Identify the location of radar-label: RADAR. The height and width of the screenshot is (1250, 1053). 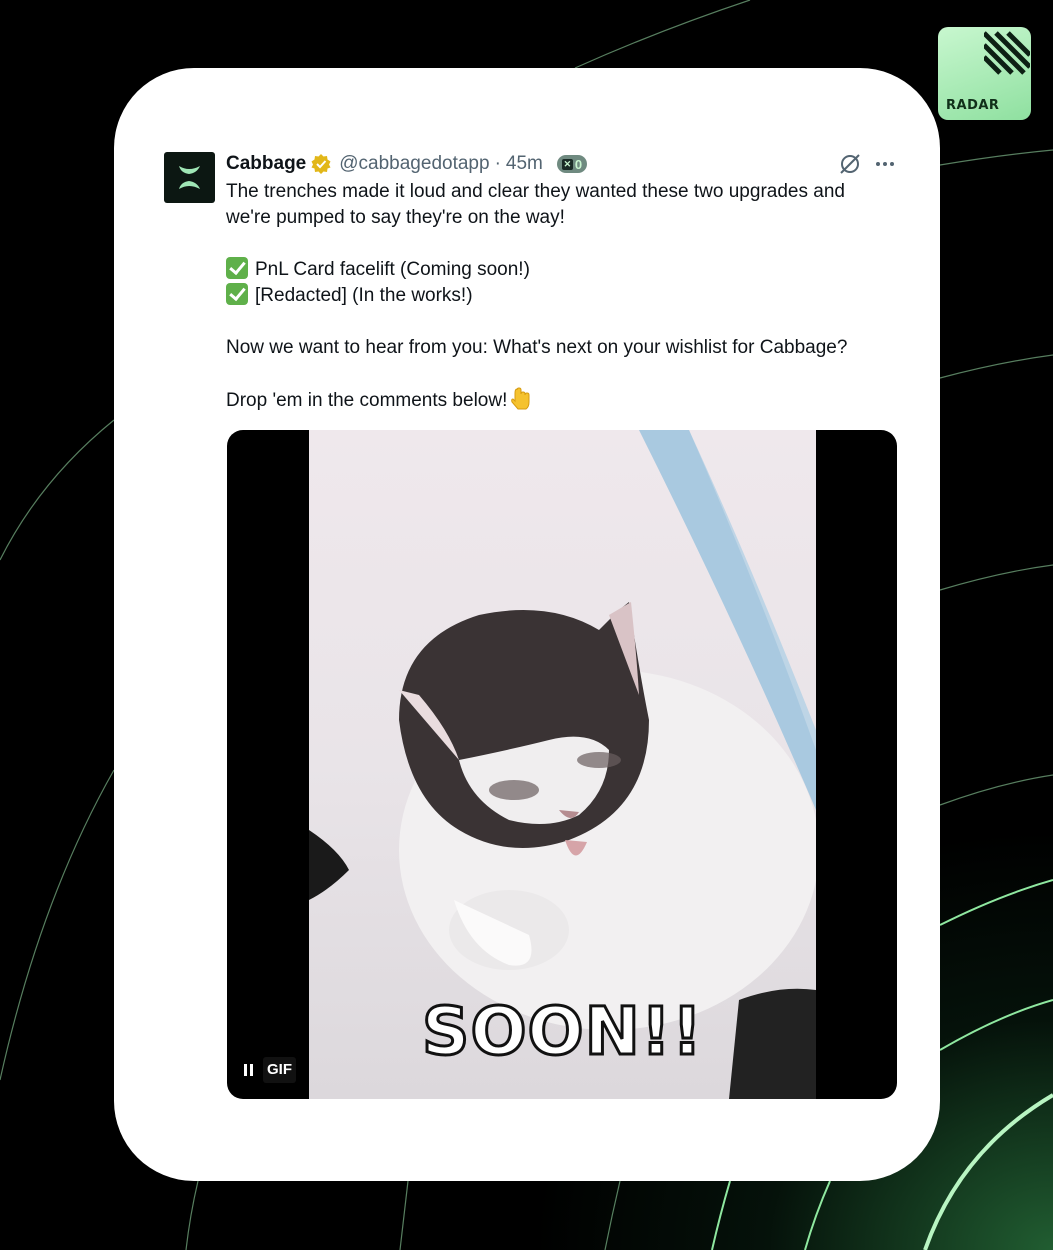
(973, 105).